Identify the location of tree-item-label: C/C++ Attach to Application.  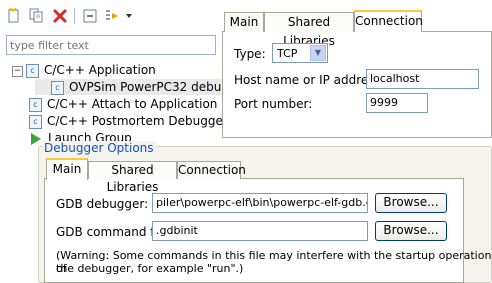
(132, 104).